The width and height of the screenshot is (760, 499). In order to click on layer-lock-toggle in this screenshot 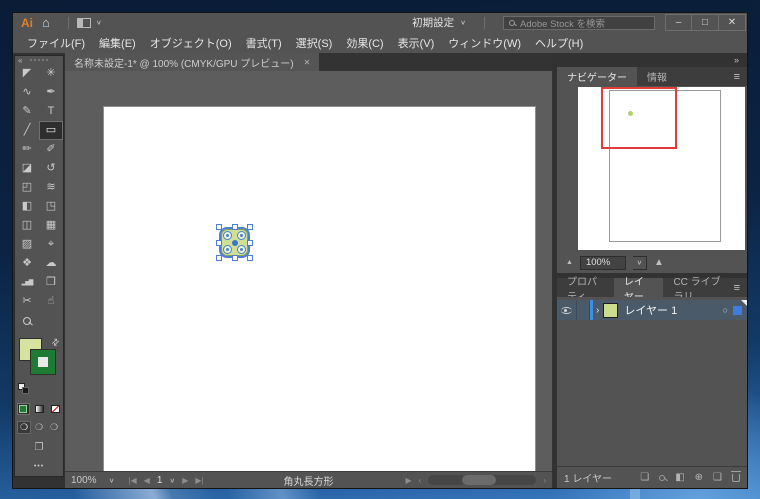, I will do `click(583, 310)`.